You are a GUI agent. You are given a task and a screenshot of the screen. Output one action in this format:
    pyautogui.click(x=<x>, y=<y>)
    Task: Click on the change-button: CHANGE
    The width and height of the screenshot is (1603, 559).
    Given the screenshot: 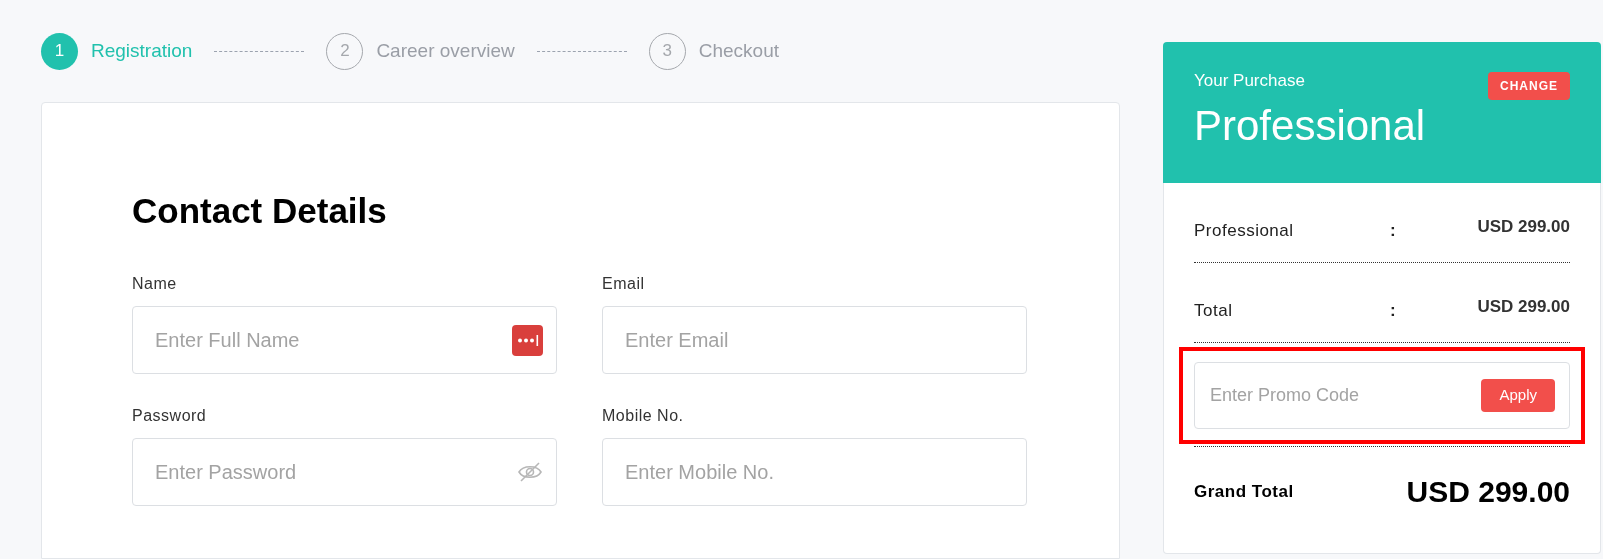 What is the action you would take?
    pyautogui.click(x=1529, y=86)
    